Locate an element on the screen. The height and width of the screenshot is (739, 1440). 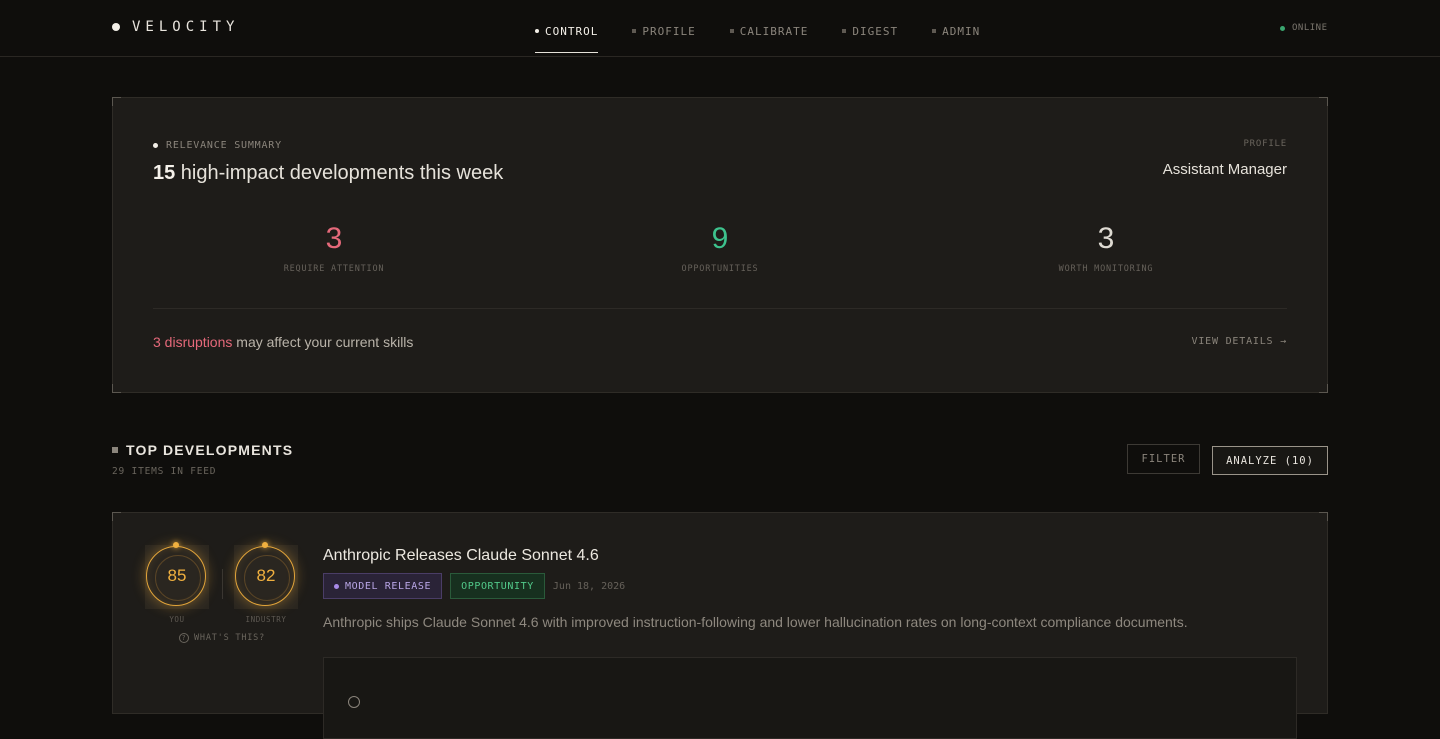
section-title: TOP DEVELOPMENTS is located at coordinates (202, 450).